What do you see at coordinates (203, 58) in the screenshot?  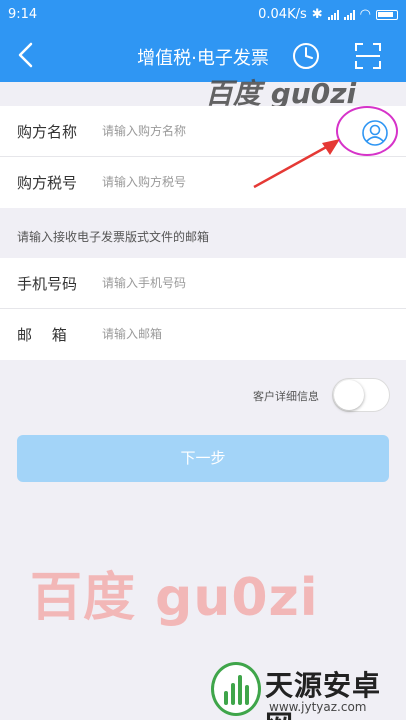 I see `page-title: 增值税·电子发票` at bounding box center [203, 58].